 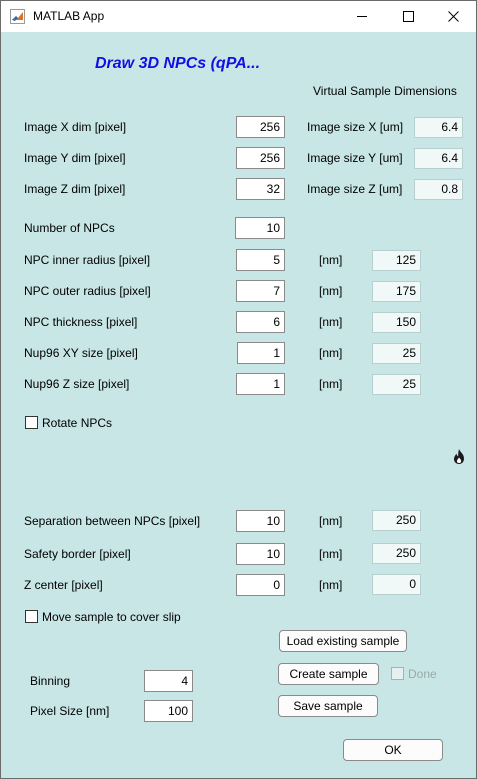 I want to click on maximize-button, so click(x=408, y=16).